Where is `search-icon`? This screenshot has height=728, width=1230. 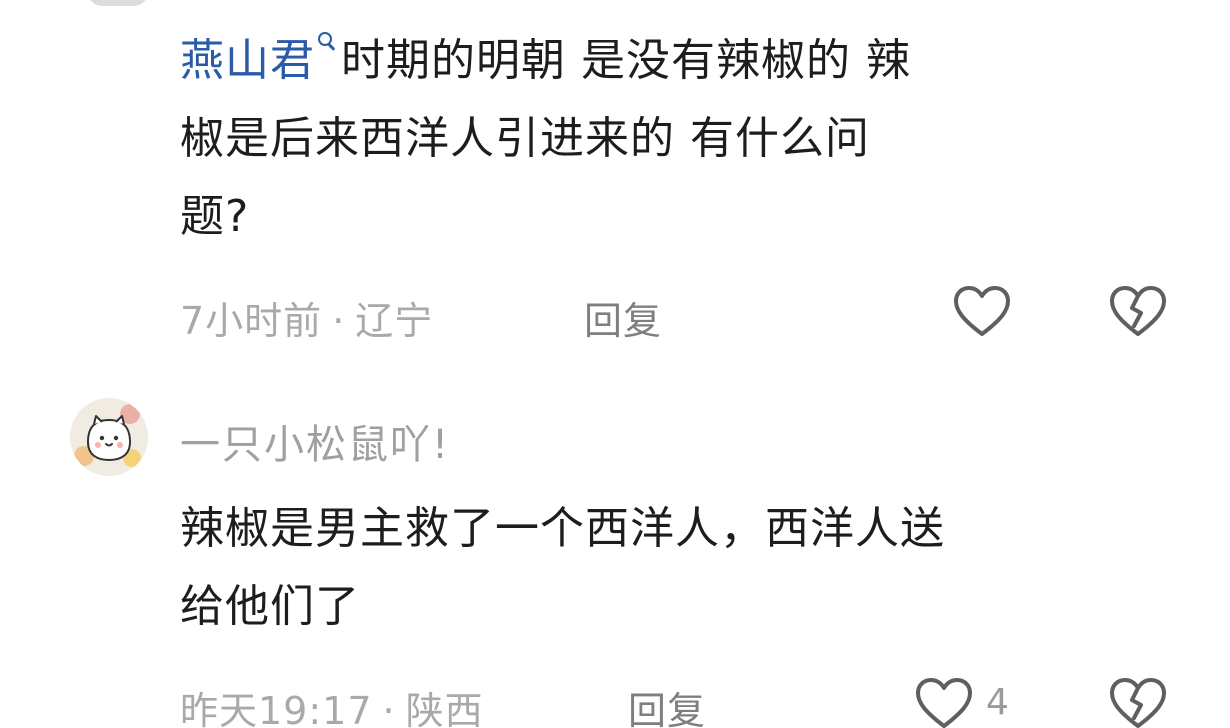
search-icon is located at coordinates (326, 45).